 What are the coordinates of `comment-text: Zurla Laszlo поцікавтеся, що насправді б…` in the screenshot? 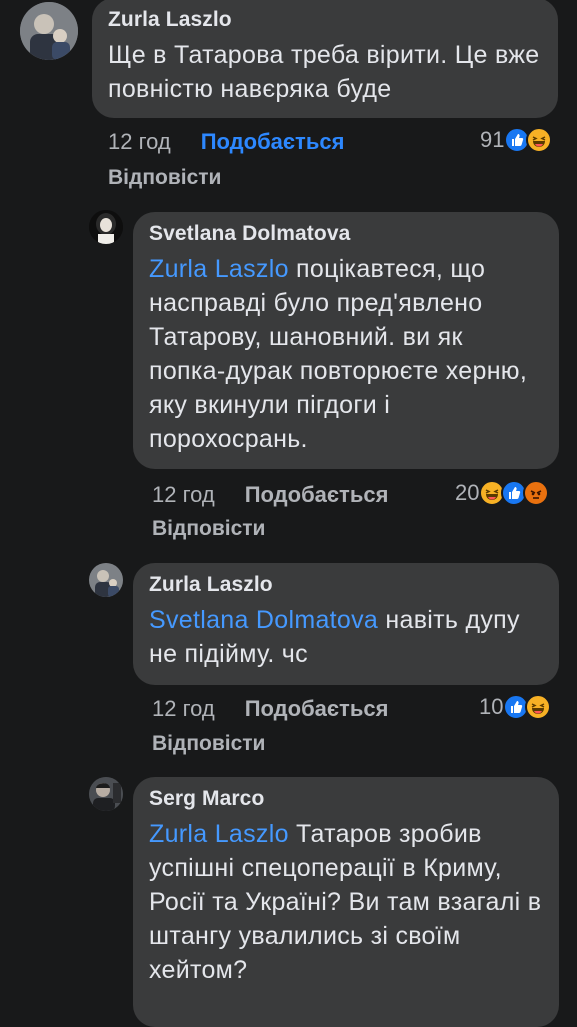 It's located at (338, 354).